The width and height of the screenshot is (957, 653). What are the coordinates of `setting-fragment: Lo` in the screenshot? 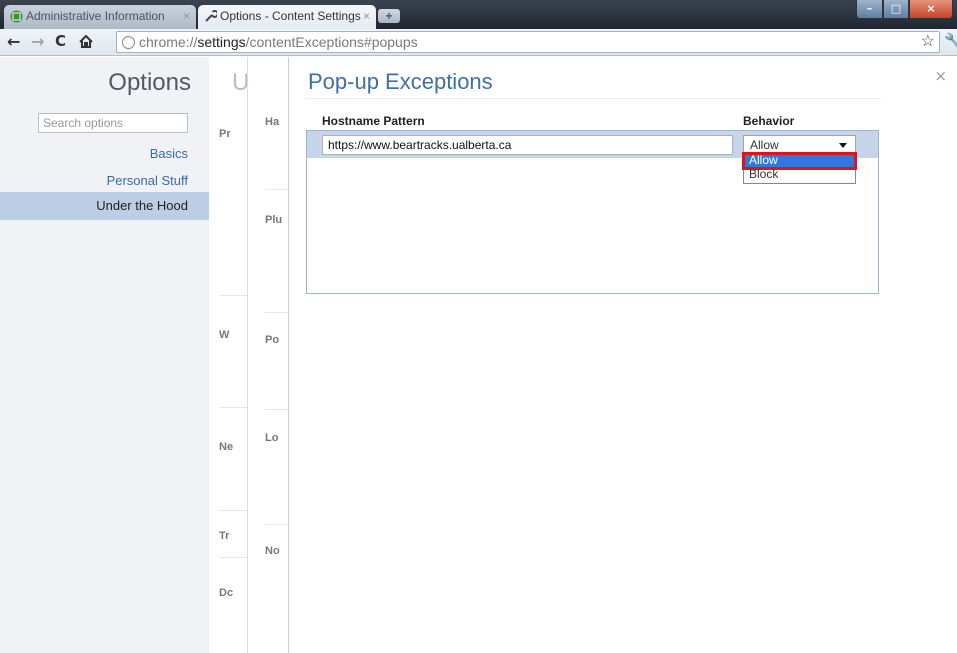 It's located at (272, 438).